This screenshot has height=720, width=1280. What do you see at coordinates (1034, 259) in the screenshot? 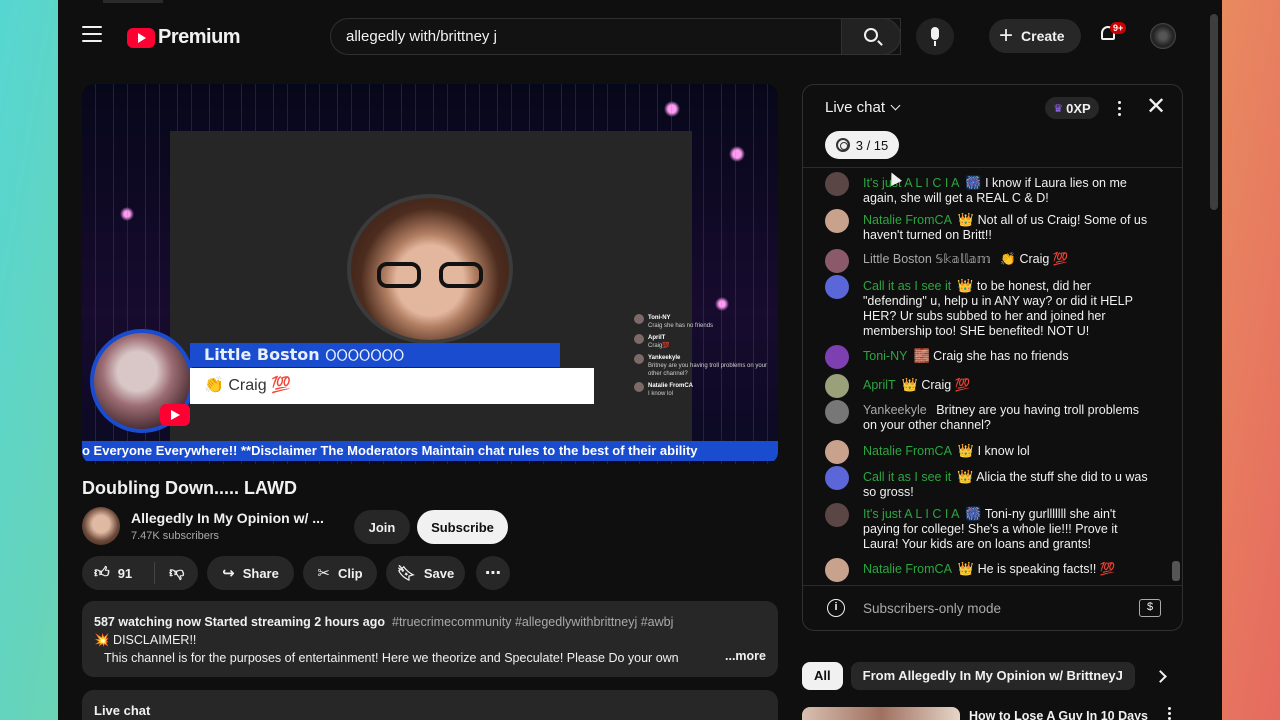
I see `chat-text: 👏 Craig 💯` at bounding box center [1034, 259].